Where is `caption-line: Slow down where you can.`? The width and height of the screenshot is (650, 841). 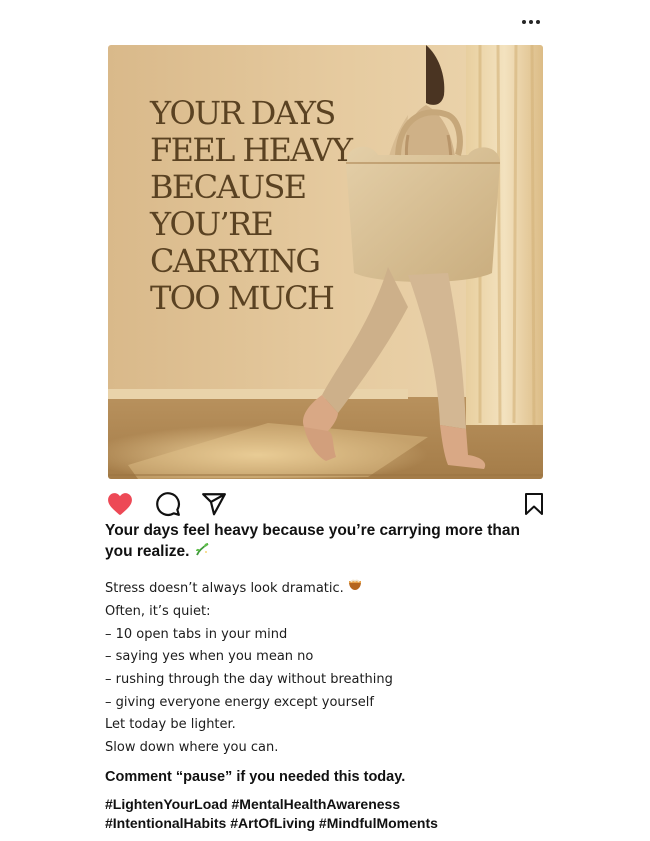 caption-line: Slow down where you can. is located at coordinates (192, 748).